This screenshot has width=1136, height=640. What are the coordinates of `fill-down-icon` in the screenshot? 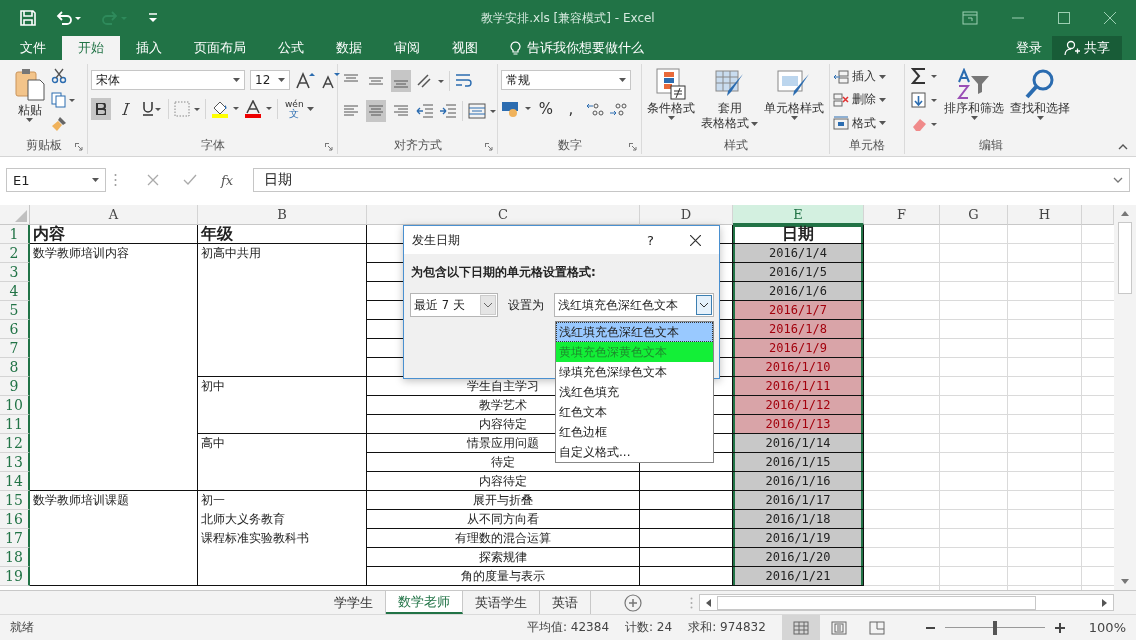 It's located at (925, 100).